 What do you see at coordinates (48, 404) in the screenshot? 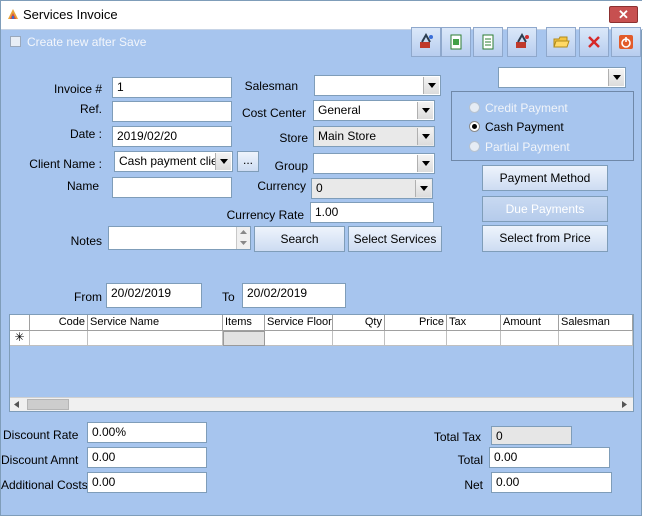
I see `scrollbar-thumb` at bounding box center [48, 404].